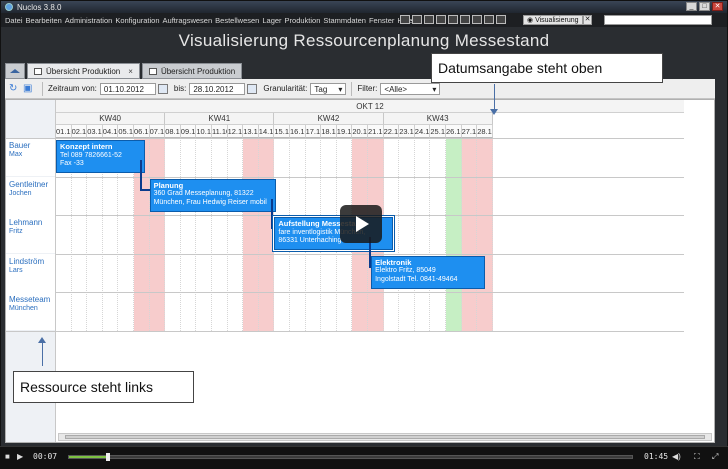 The image size is (728, 469). Describe the element at coordinates (111, 119) in the screenshot. I see `week-header: KW40` at that location.